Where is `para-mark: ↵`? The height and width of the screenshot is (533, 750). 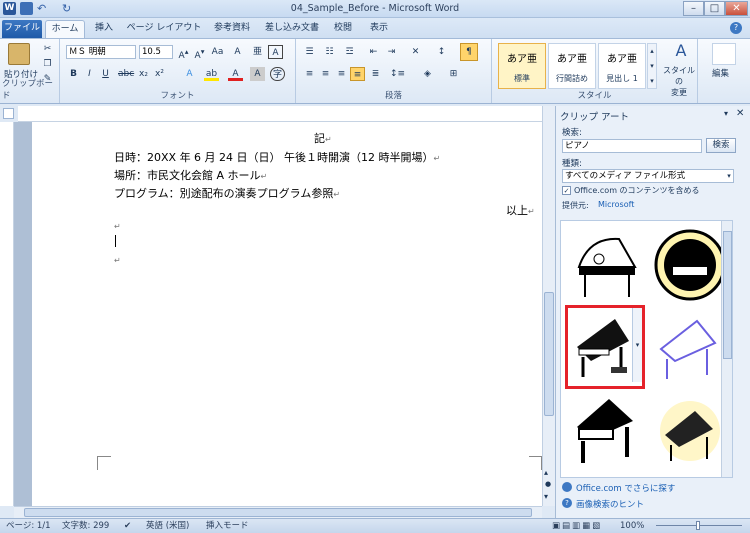 para-mark: ↵ is located at coordinates (117, 260).